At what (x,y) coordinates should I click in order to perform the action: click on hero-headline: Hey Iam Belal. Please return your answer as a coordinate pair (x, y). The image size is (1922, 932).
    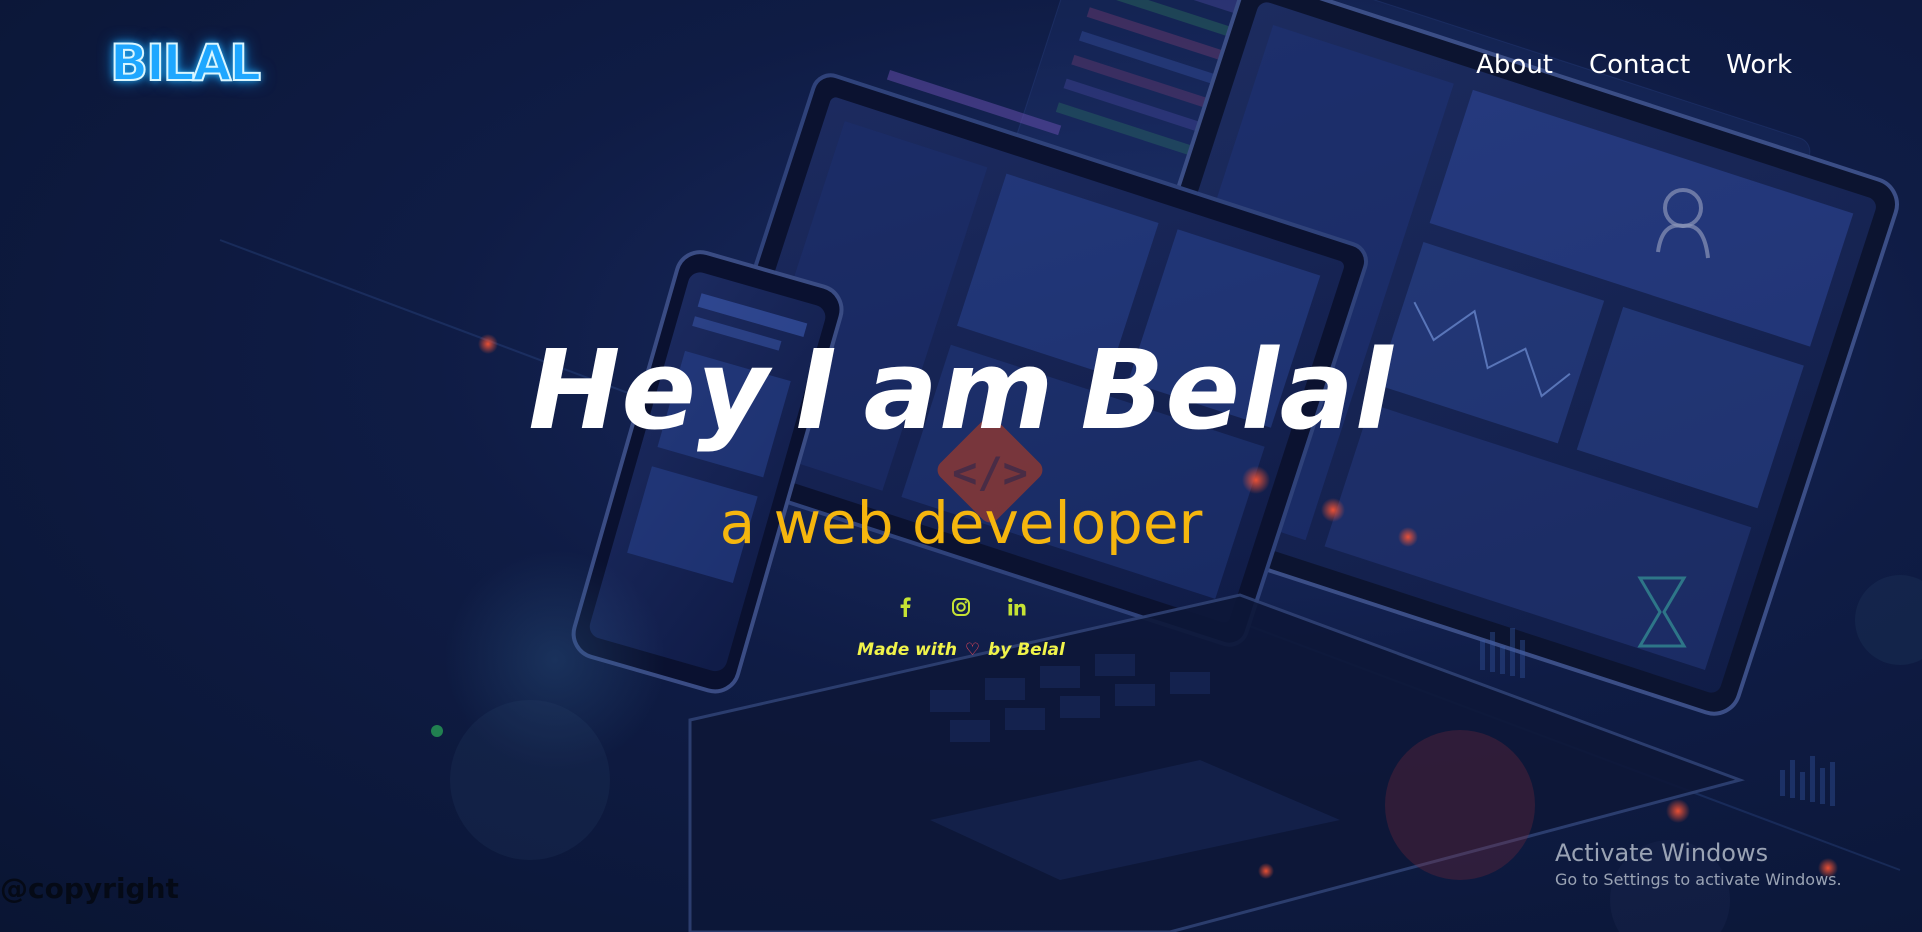
    Looking at the image, I should click on (961, 390).